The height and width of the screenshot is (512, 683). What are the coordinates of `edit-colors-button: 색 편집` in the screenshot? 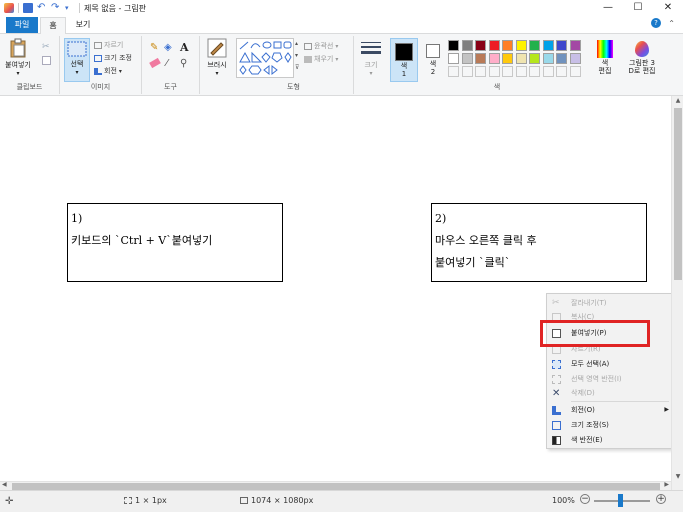 It's located at (605, 56).